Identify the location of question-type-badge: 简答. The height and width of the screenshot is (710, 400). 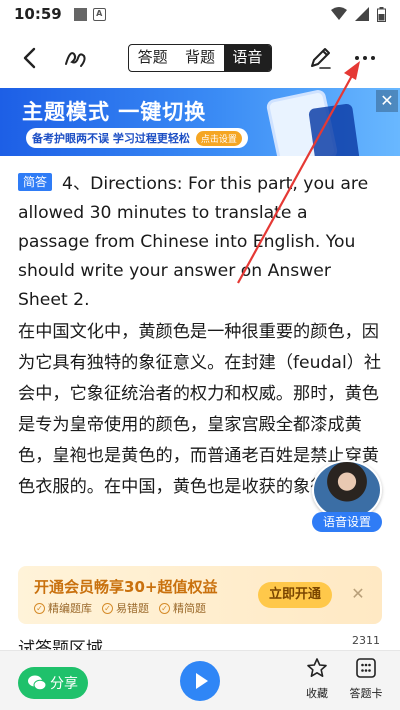
(35, 182).